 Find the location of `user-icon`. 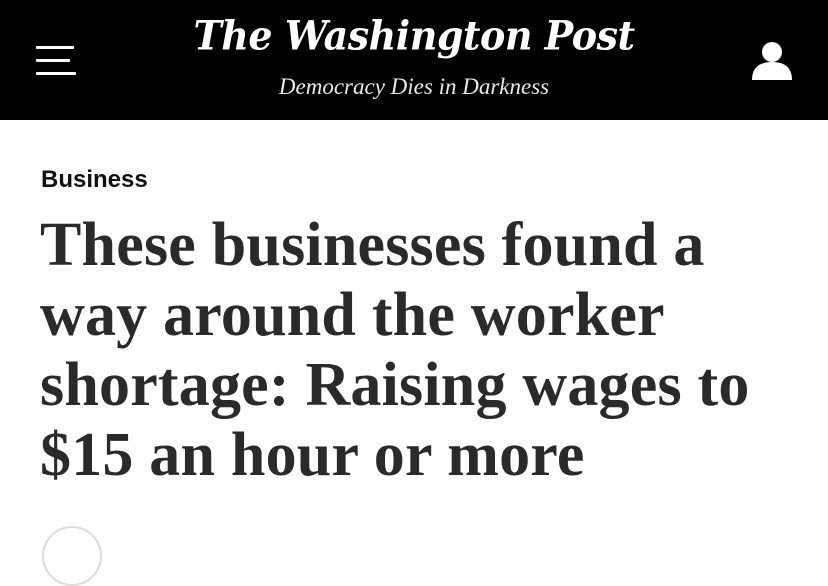

user-icon is located at coordinates (772, 61).